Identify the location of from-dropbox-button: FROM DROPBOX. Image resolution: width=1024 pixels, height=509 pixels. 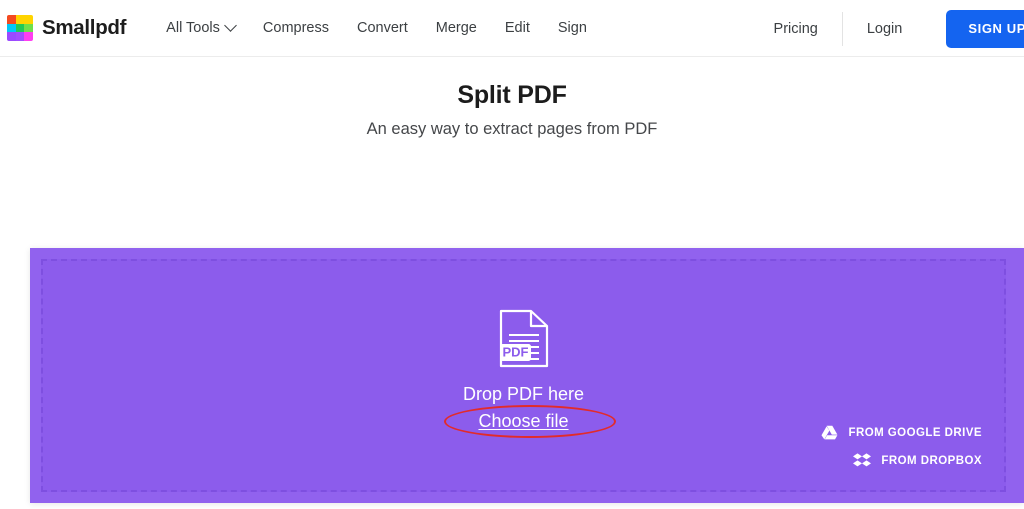
(917, 460).